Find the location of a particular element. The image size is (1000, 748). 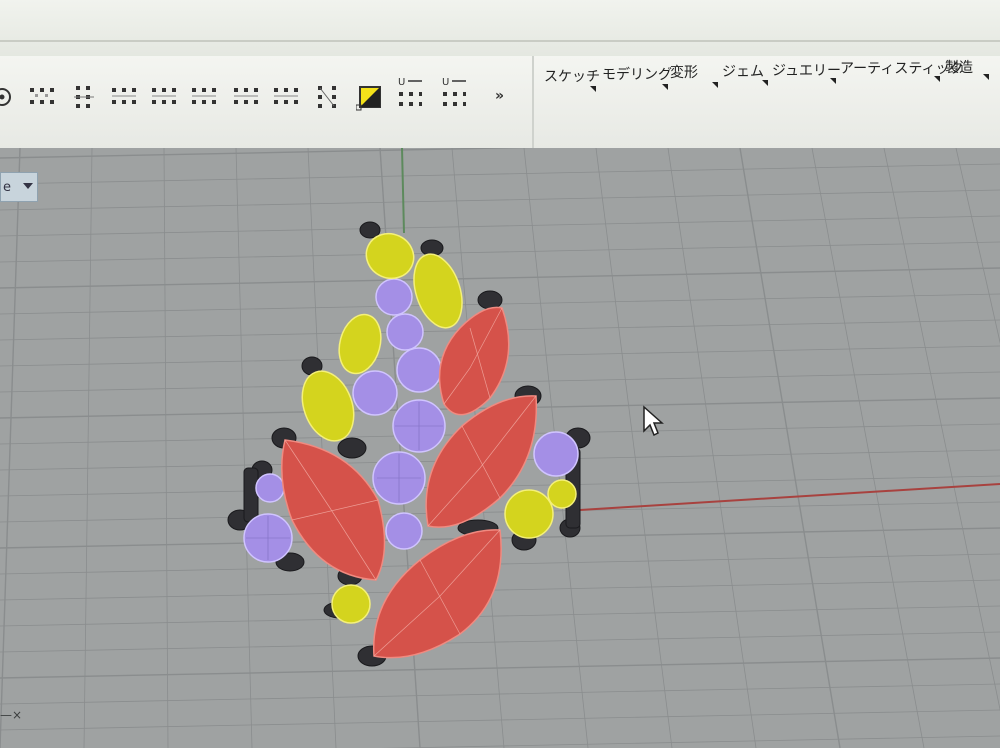

tab-label: モデリング is located at coordinates (637, 75).